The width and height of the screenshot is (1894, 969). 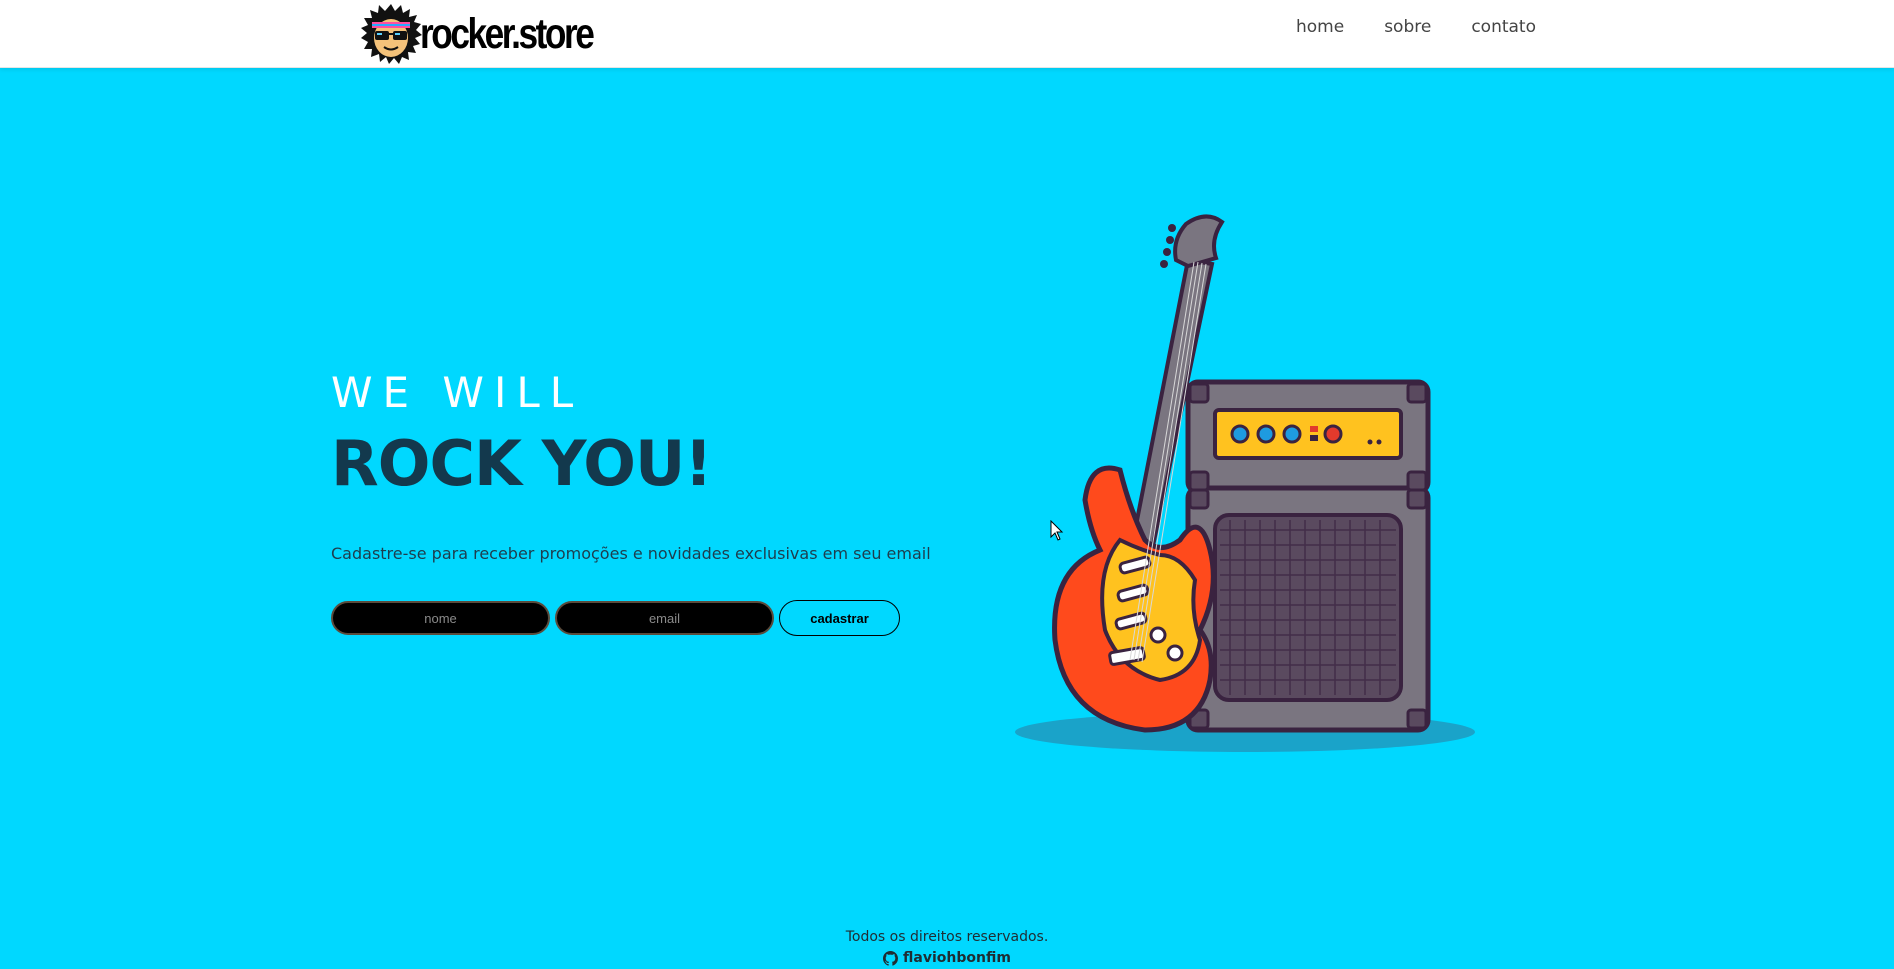 I want to click on github-icon, so click(x=891, y=958).